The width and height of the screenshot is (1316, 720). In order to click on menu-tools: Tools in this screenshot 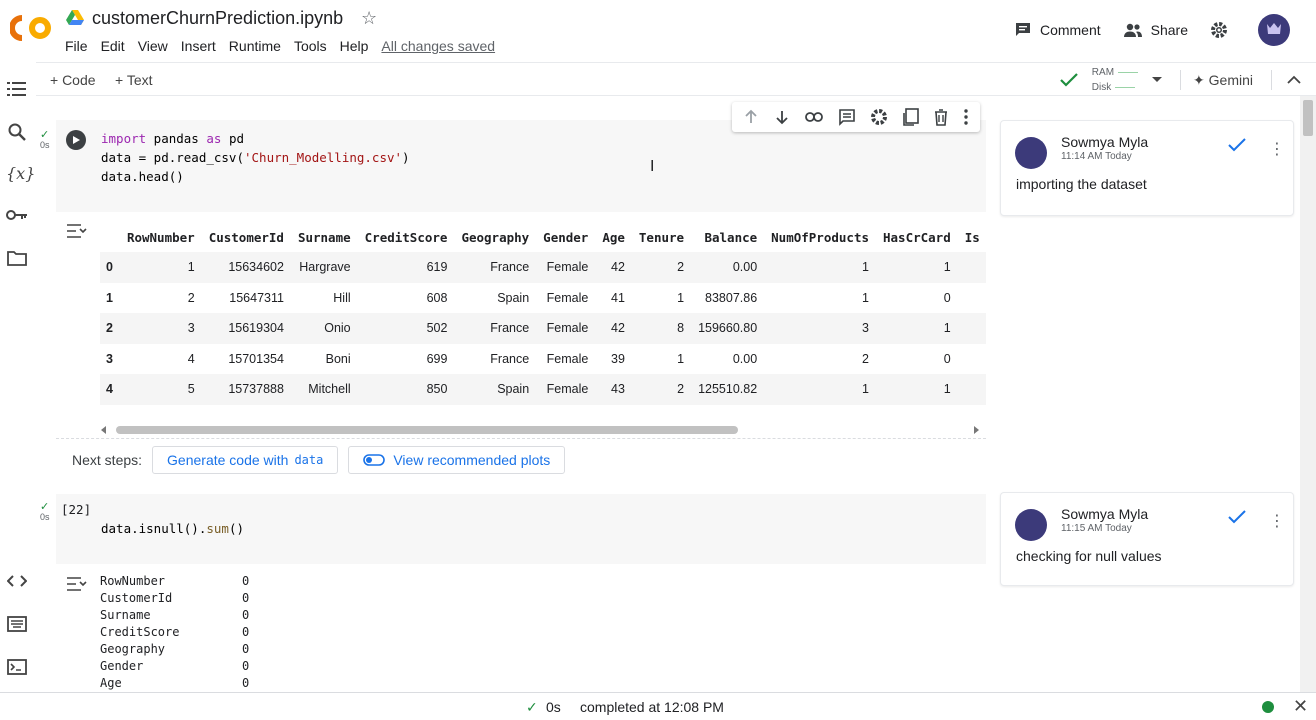, I will do `click(310, 46)`.